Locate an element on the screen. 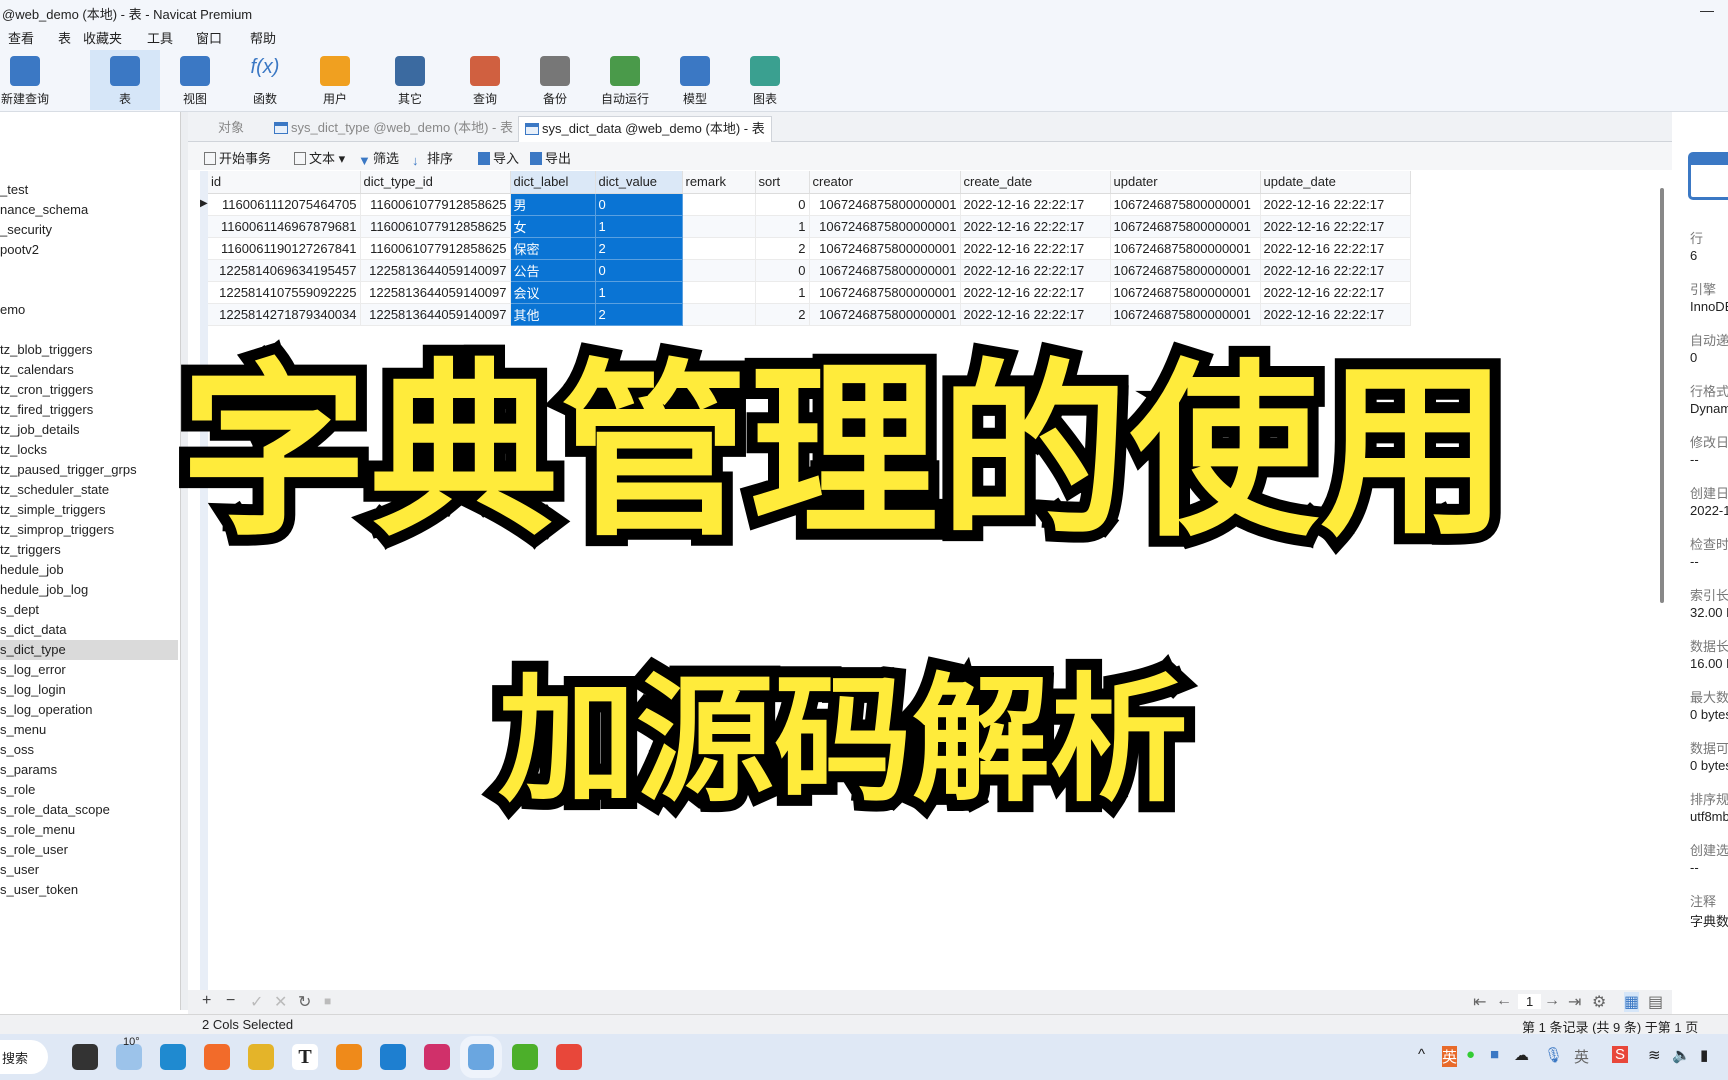 The image size is (1728, 1080). sidebar-item: s_role_data_scope is located at coordinates (89, 810).